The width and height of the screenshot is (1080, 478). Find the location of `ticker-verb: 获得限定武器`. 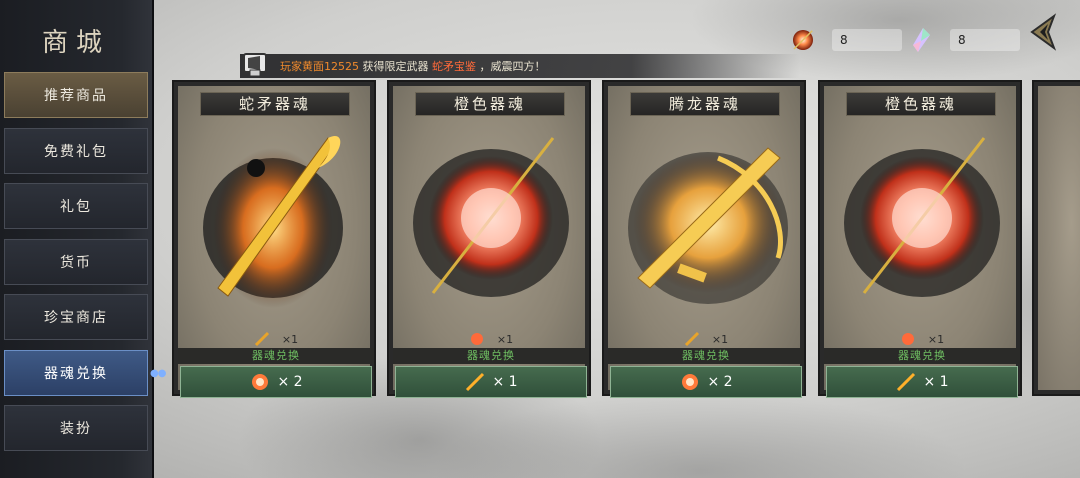

ticker-verb: 获得限定武器 is located at coordinates (395, 66).